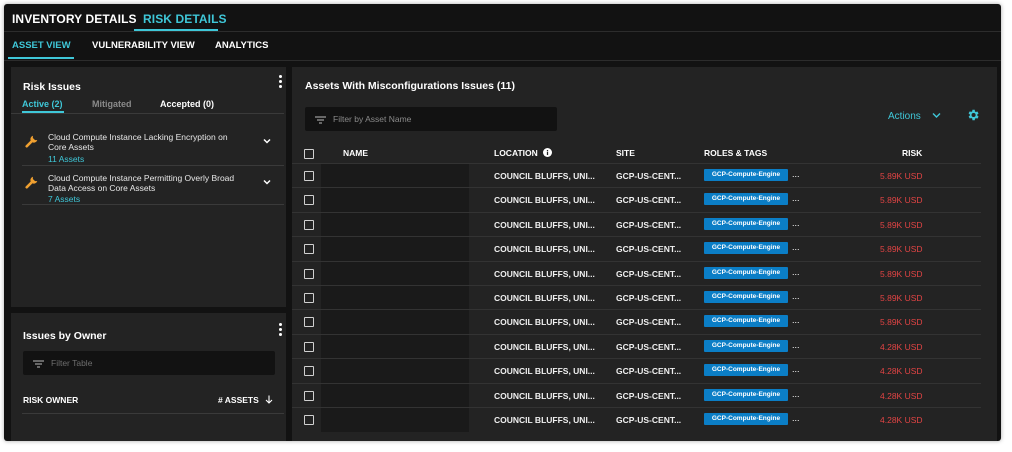 This screenshot has height=452, width=1012. I want to click on tab-asset-view: ASSET VIEW, so click(41, 45).